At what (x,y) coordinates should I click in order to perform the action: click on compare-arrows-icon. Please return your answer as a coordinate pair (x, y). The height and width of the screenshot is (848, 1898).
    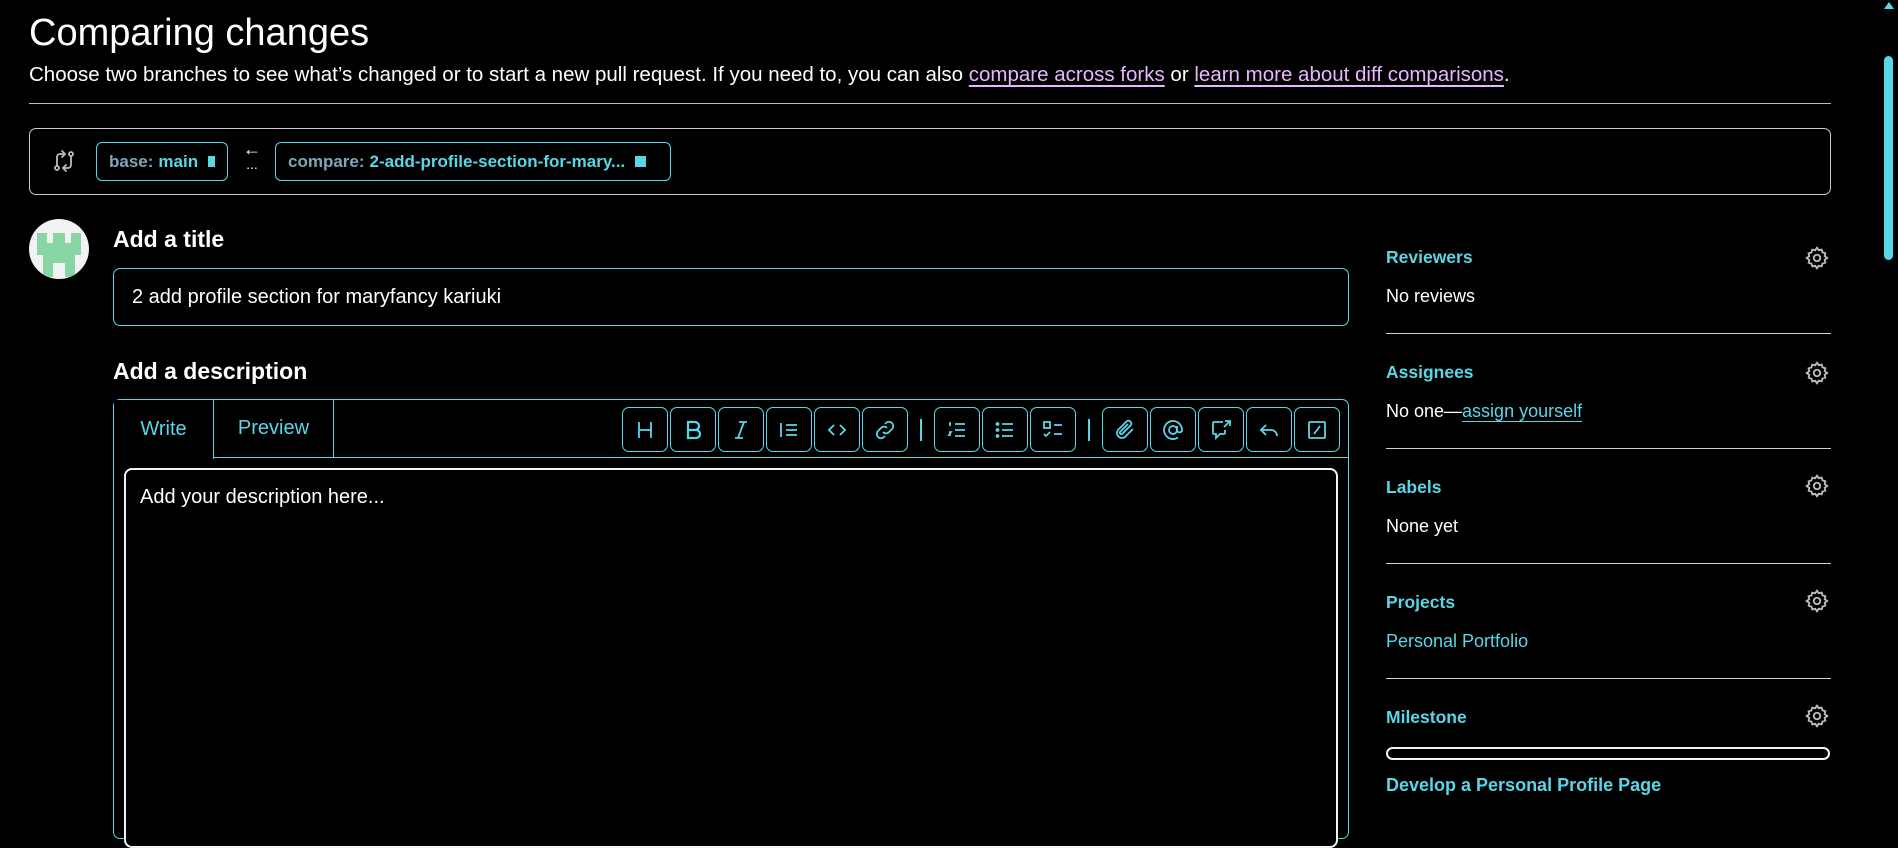
    Looking at the image, I should click on (64, 161).